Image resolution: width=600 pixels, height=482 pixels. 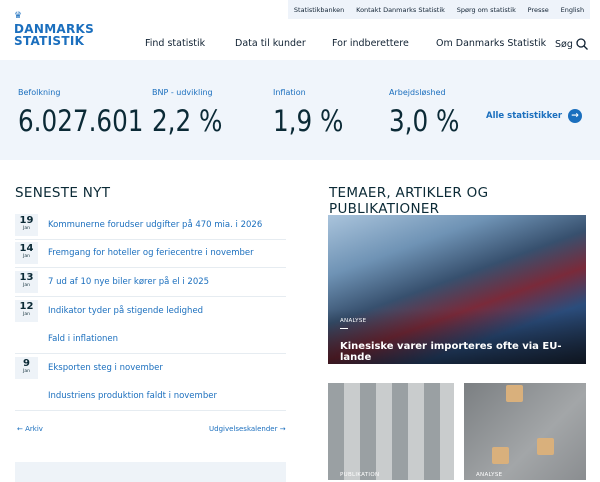 I want to click on stat-value: 3,0 %, so click(x=424, y=121).